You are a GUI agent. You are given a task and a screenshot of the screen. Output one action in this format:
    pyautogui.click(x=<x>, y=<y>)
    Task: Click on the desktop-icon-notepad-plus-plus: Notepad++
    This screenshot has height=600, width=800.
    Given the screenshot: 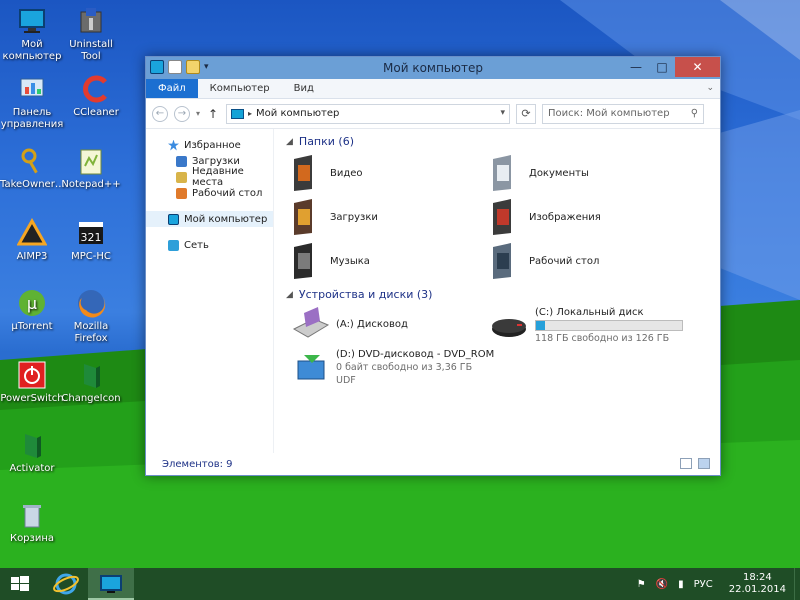 What is the action you would take?
    pyautogui.click(x=91, y=168)
    